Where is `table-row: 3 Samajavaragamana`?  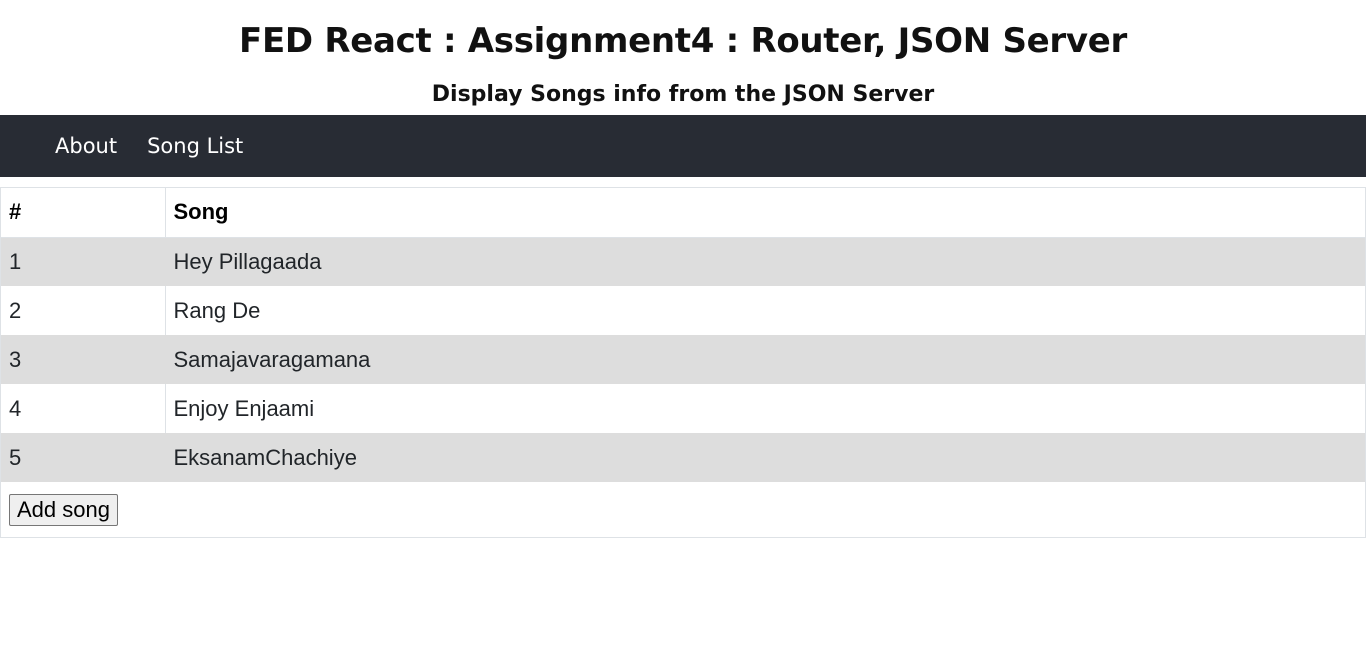
table-row: 3 Samajavaragamana is located at coordinates (683, 359).